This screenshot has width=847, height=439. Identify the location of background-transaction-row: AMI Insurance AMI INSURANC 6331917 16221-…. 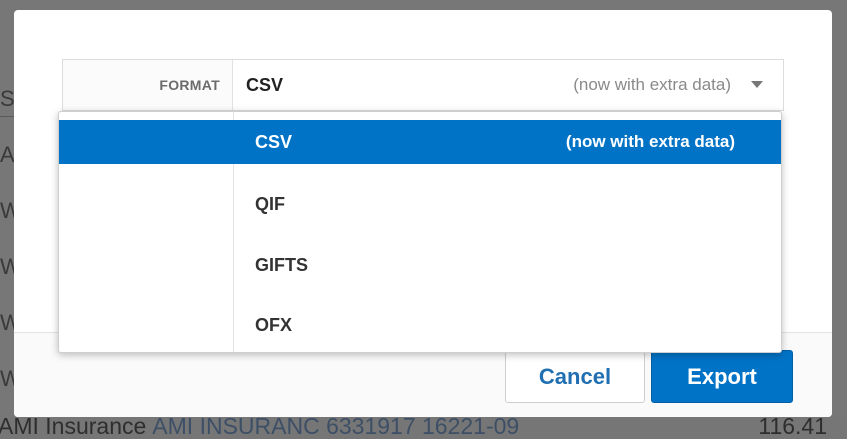
(423, 428).